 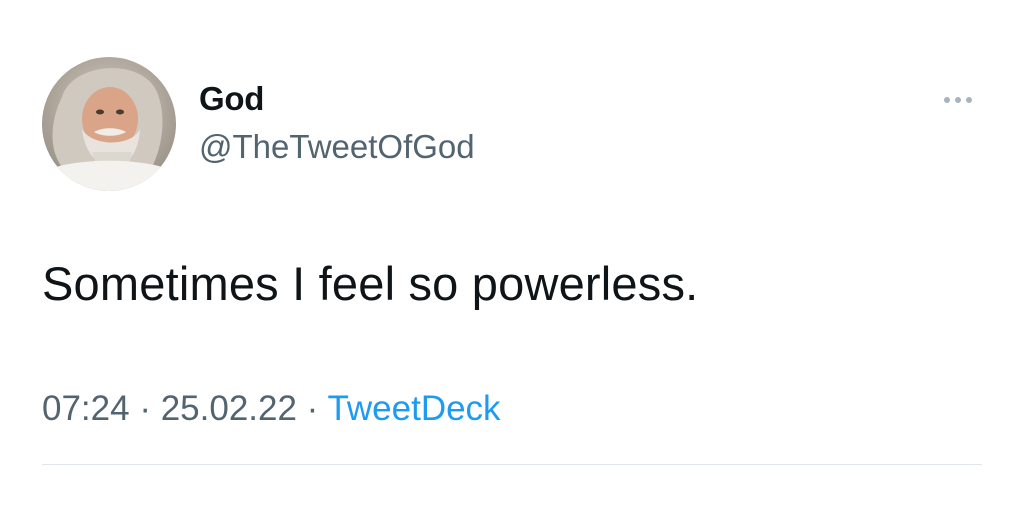 I want to click on tweet-date: 25.02.22, so click(x=229, y=408).